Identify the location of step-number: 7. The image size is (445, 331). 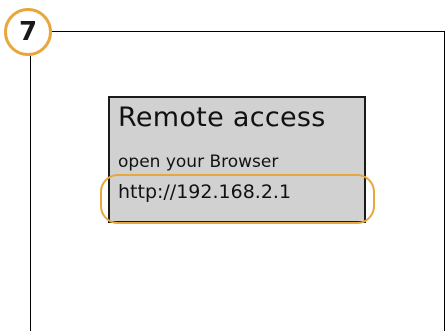
(28, 32).